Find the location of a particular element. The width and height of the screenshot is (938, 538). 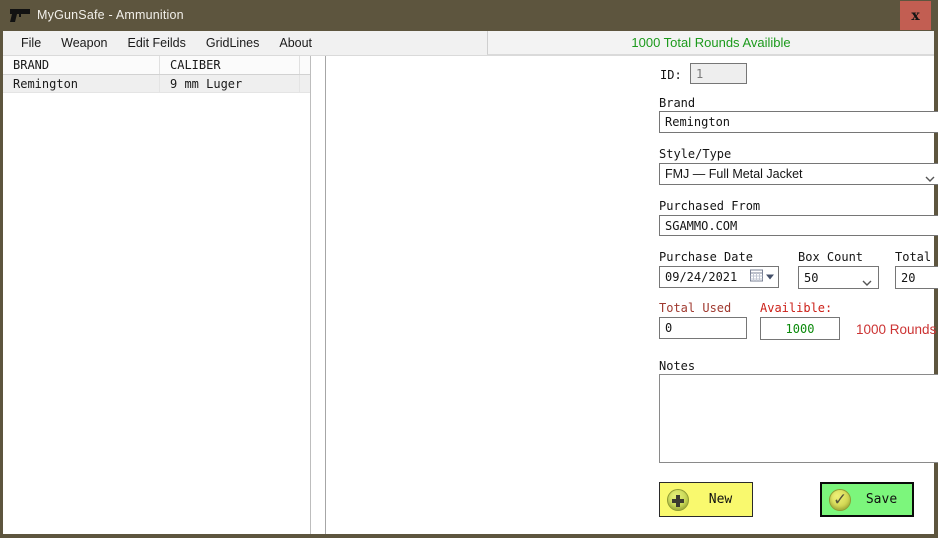

dropdown-arrow-icon is located at coordinates (770, 277).